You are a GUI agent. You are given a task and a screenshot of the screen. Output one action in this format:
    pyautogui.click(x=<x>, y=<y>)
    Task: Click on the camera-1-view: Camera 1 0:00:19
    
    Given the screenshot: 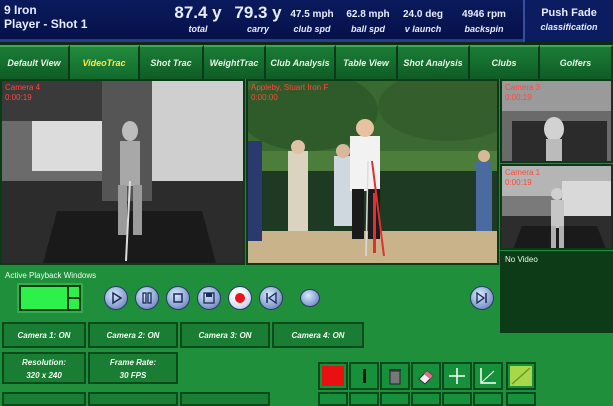 What is the action you would take?
    pyautogui.click(x=556, y=207)
    